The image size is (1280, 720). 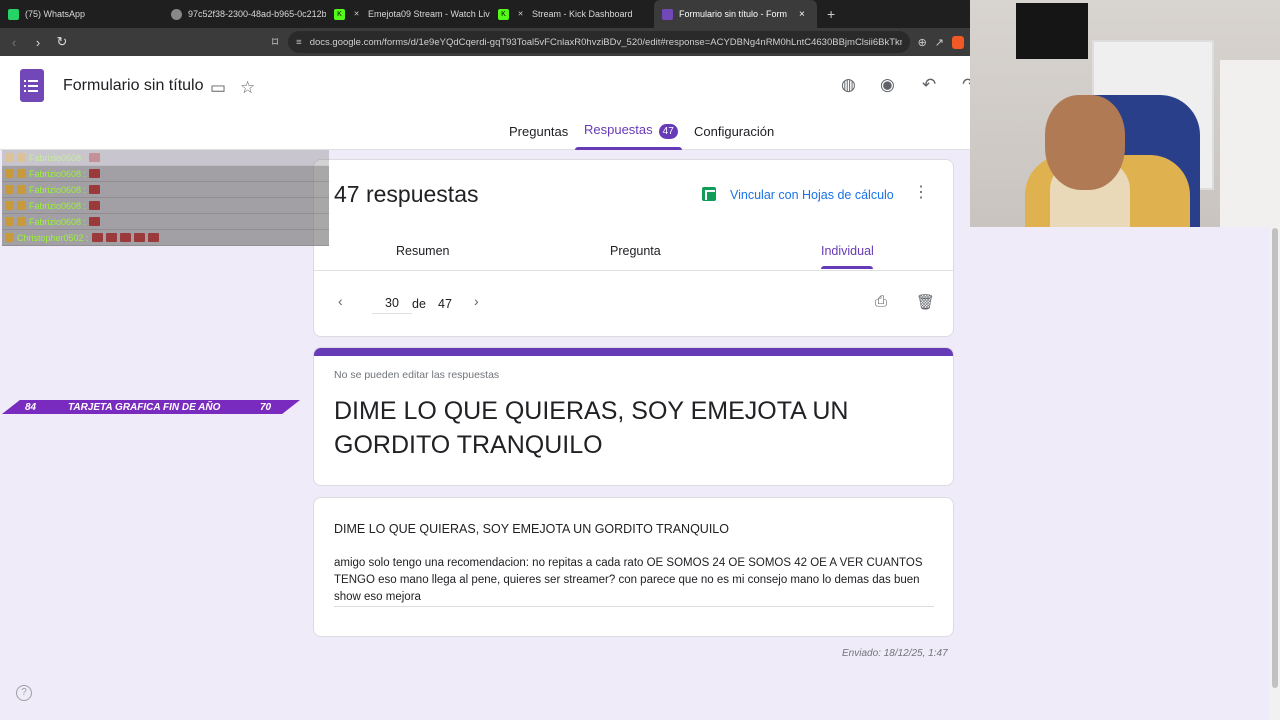 What do you see at coordinates (275, 42) in the screenshot?
I see `bookmark-icon: ⌑` at bounding box center [275, 42].